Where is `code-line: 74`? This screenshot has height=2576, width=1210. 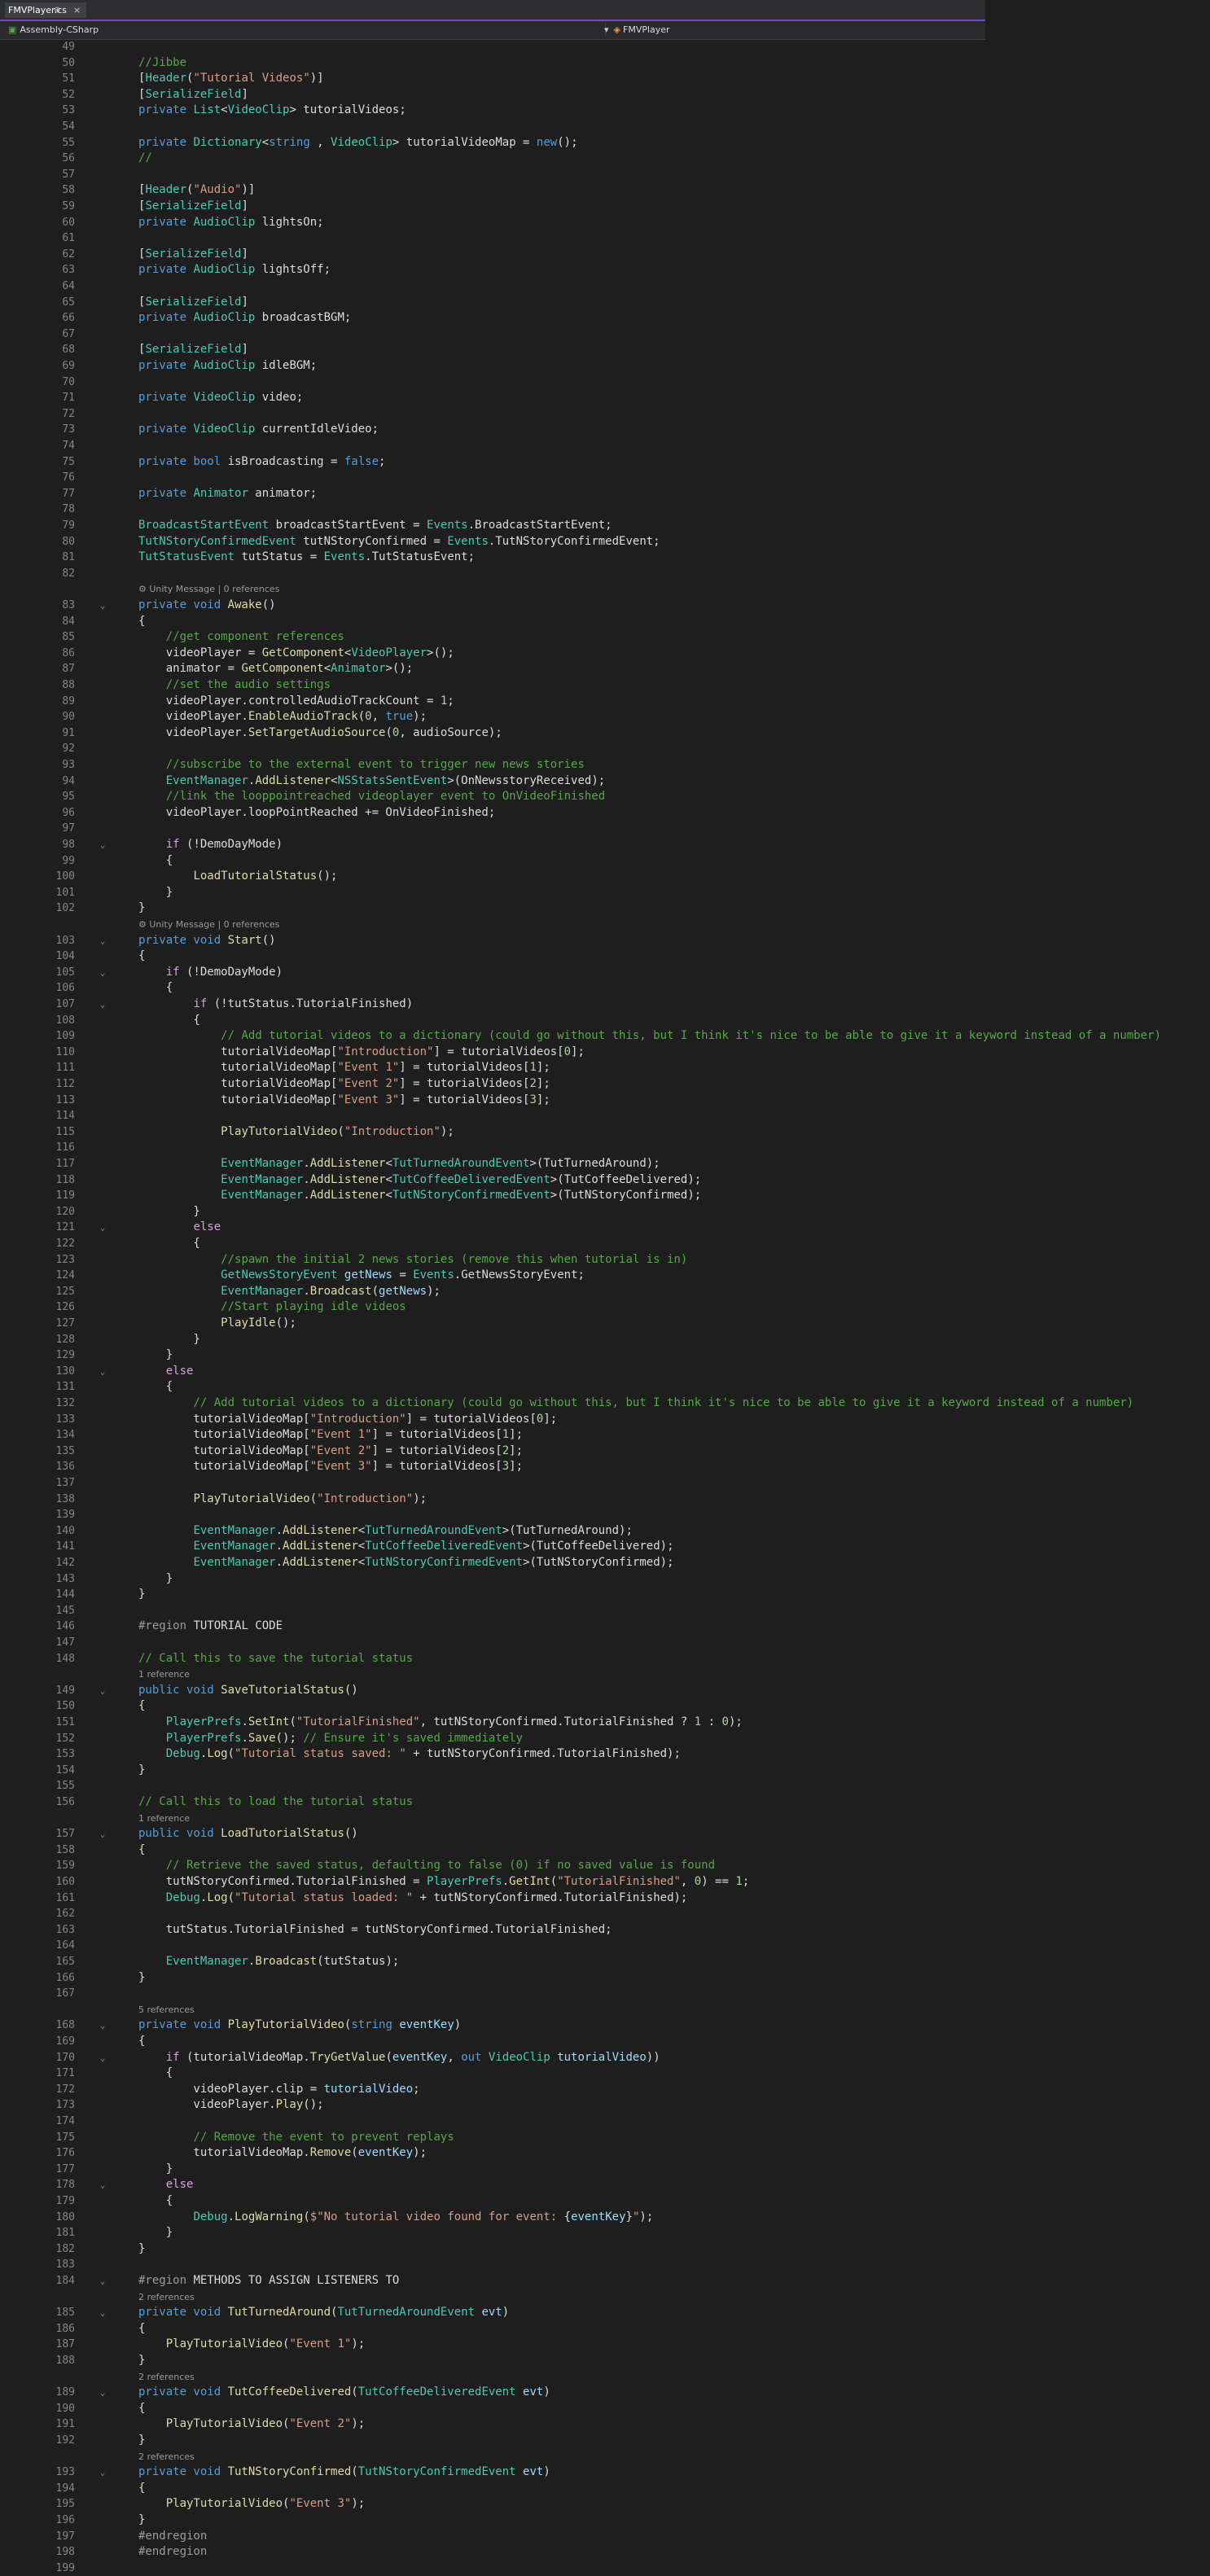
code-line: 74 is located at coordinates (605, 445).